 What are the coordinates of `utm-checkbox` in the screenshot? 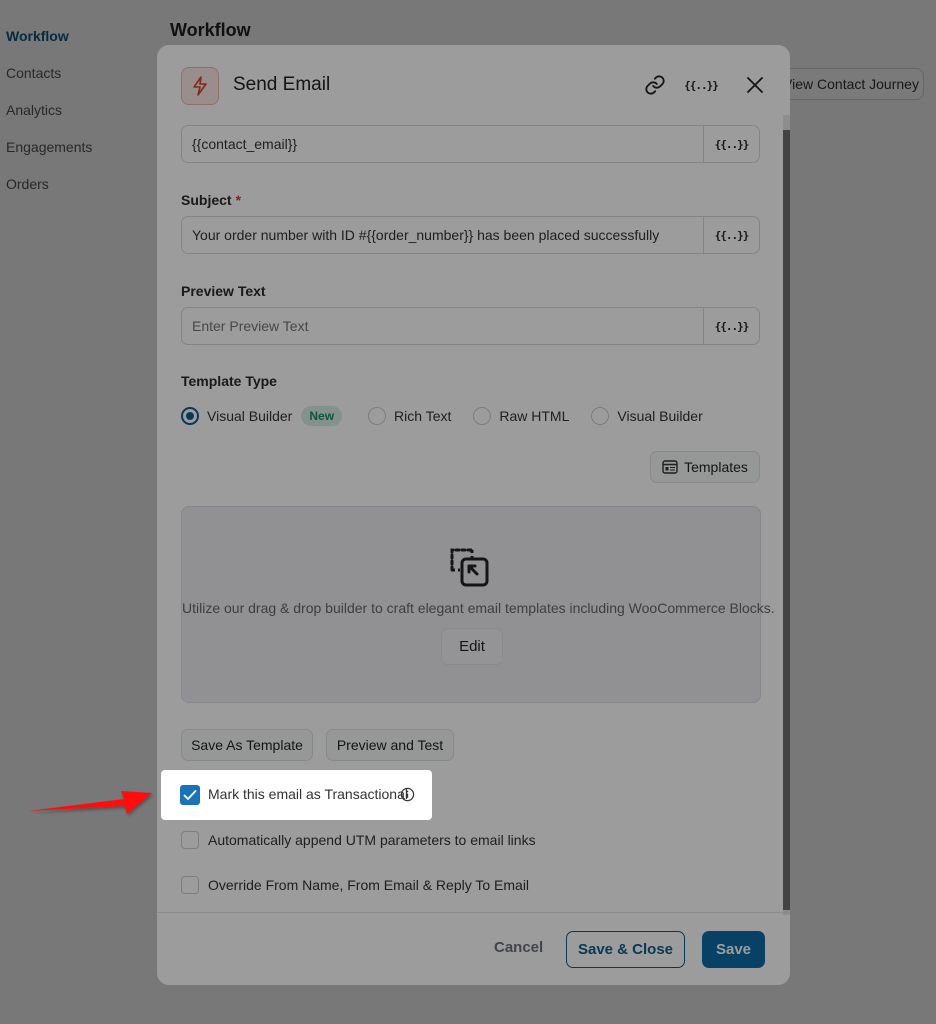 It's located at (190, 840).